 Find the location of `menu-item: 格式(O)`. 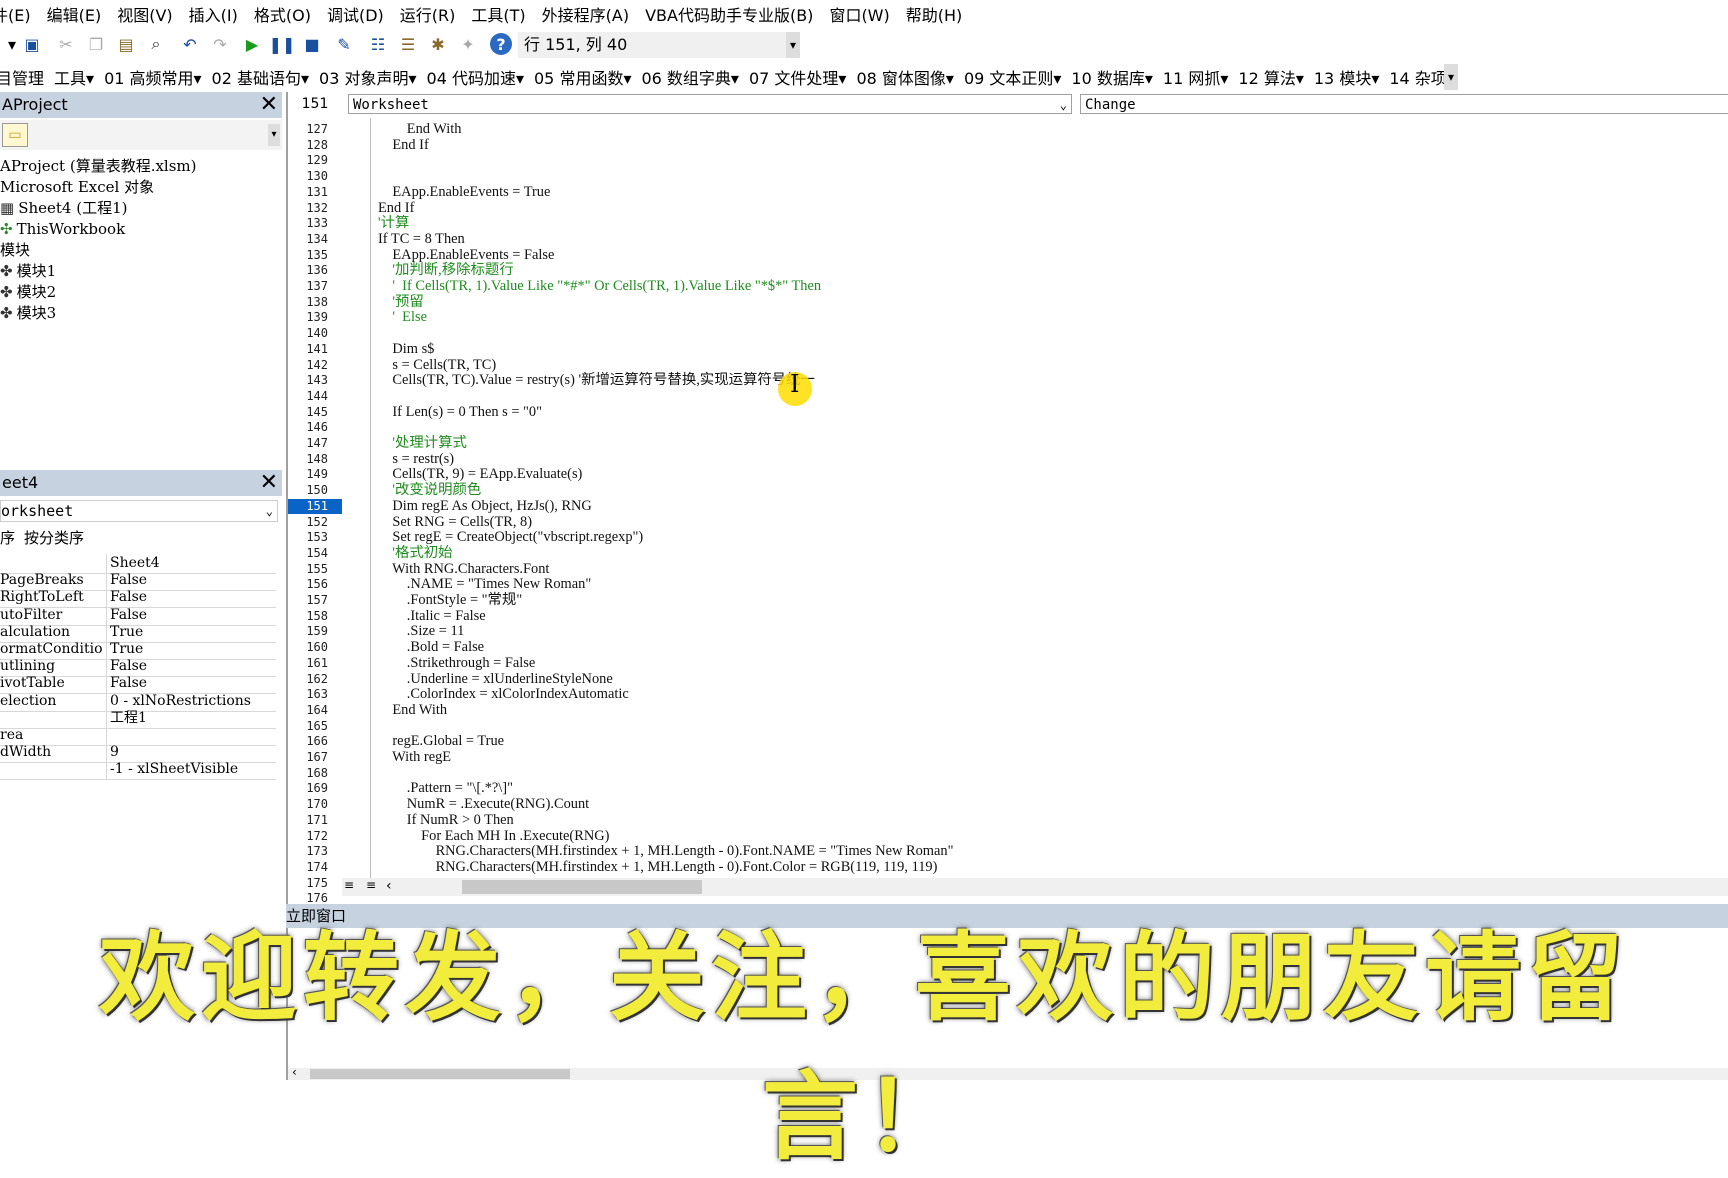

menu-item: 格式(O) is located at coordinates (282, 14).